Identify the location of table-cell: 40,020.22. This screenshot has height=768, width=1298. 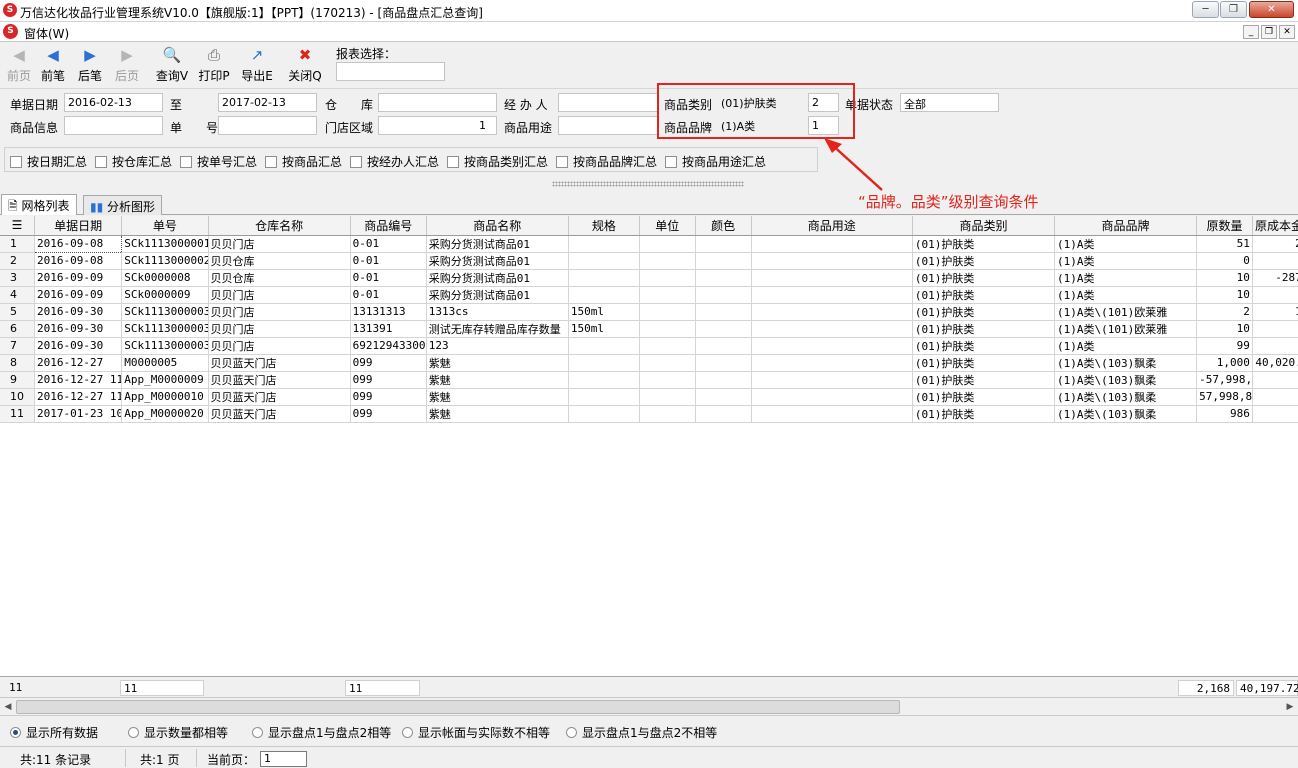
(1275, 363).